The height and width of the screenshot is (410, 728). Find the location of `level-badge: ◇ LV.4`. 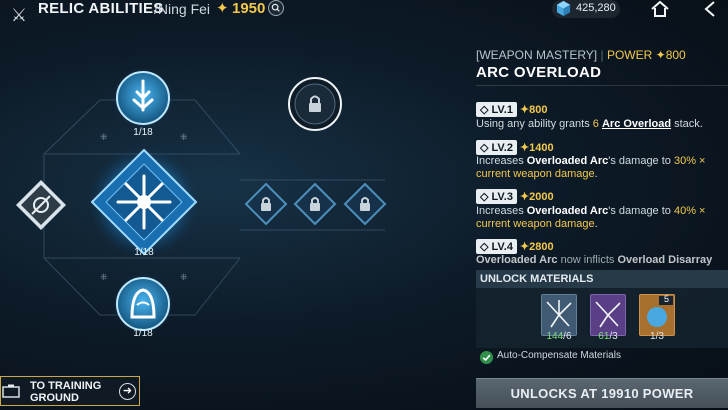

level-badge: ◇ LV.4 is located at coordinates (496, 246).